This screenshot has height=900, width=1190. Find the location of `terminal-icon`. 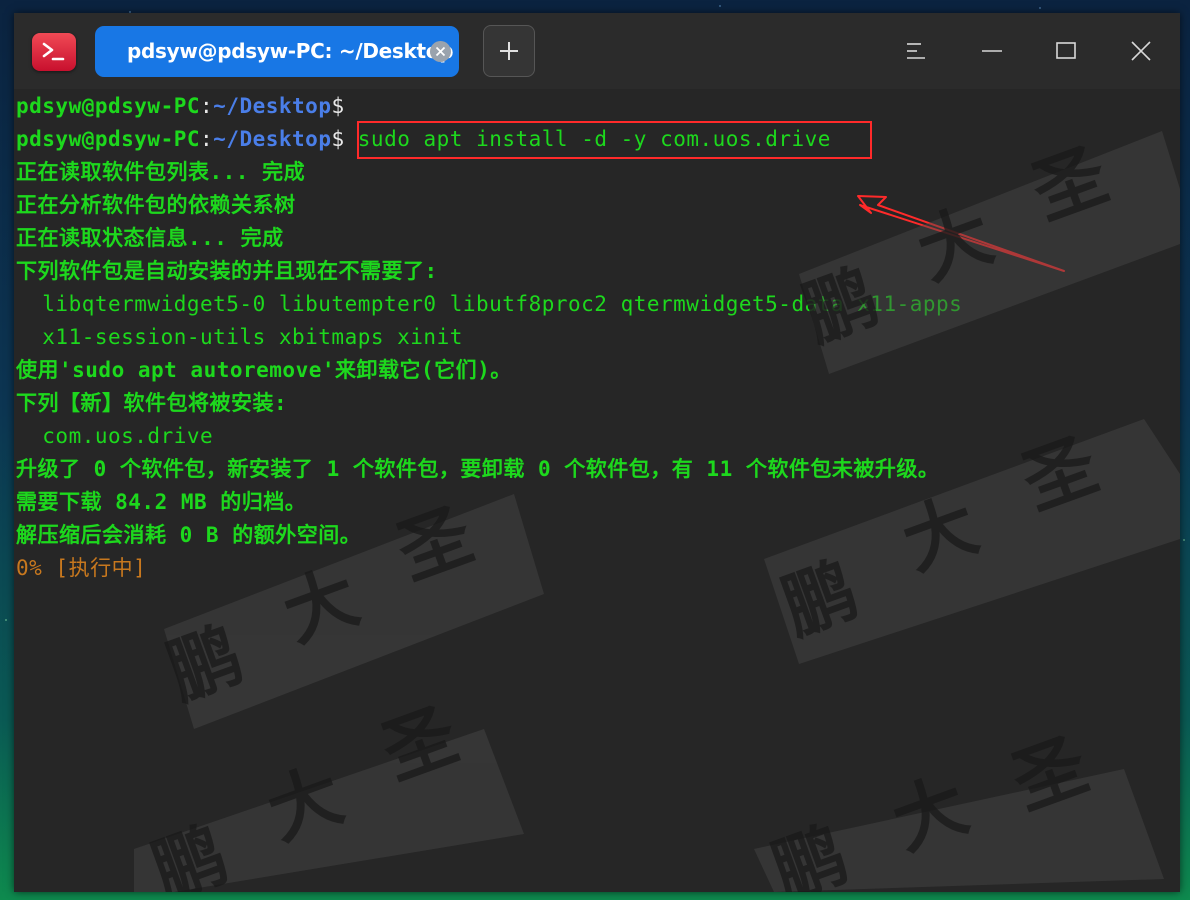

terminal-icon is located at coordinates (54, 52).